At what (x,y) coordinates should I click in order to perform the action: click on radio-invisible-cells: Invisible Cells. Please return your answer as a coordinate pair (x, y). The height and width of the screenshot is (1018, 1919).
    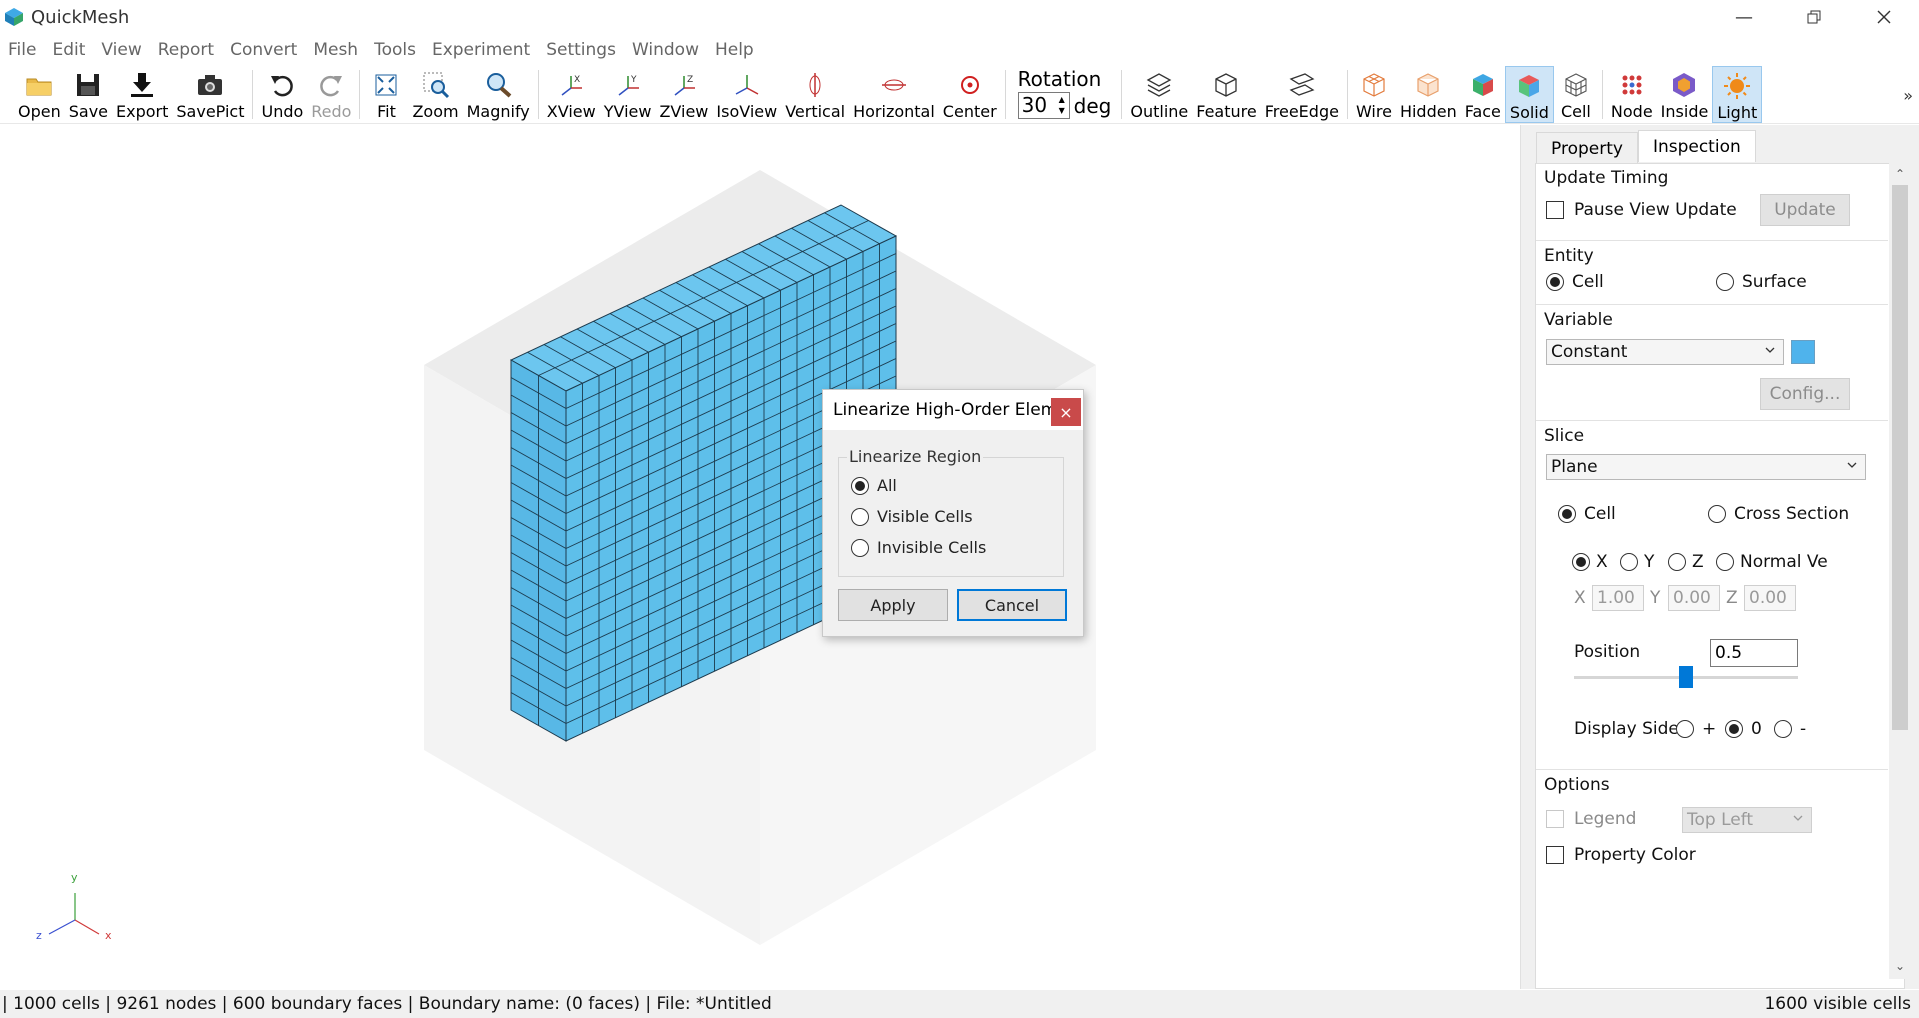
    Looking at the image, I should click on (918, 547).